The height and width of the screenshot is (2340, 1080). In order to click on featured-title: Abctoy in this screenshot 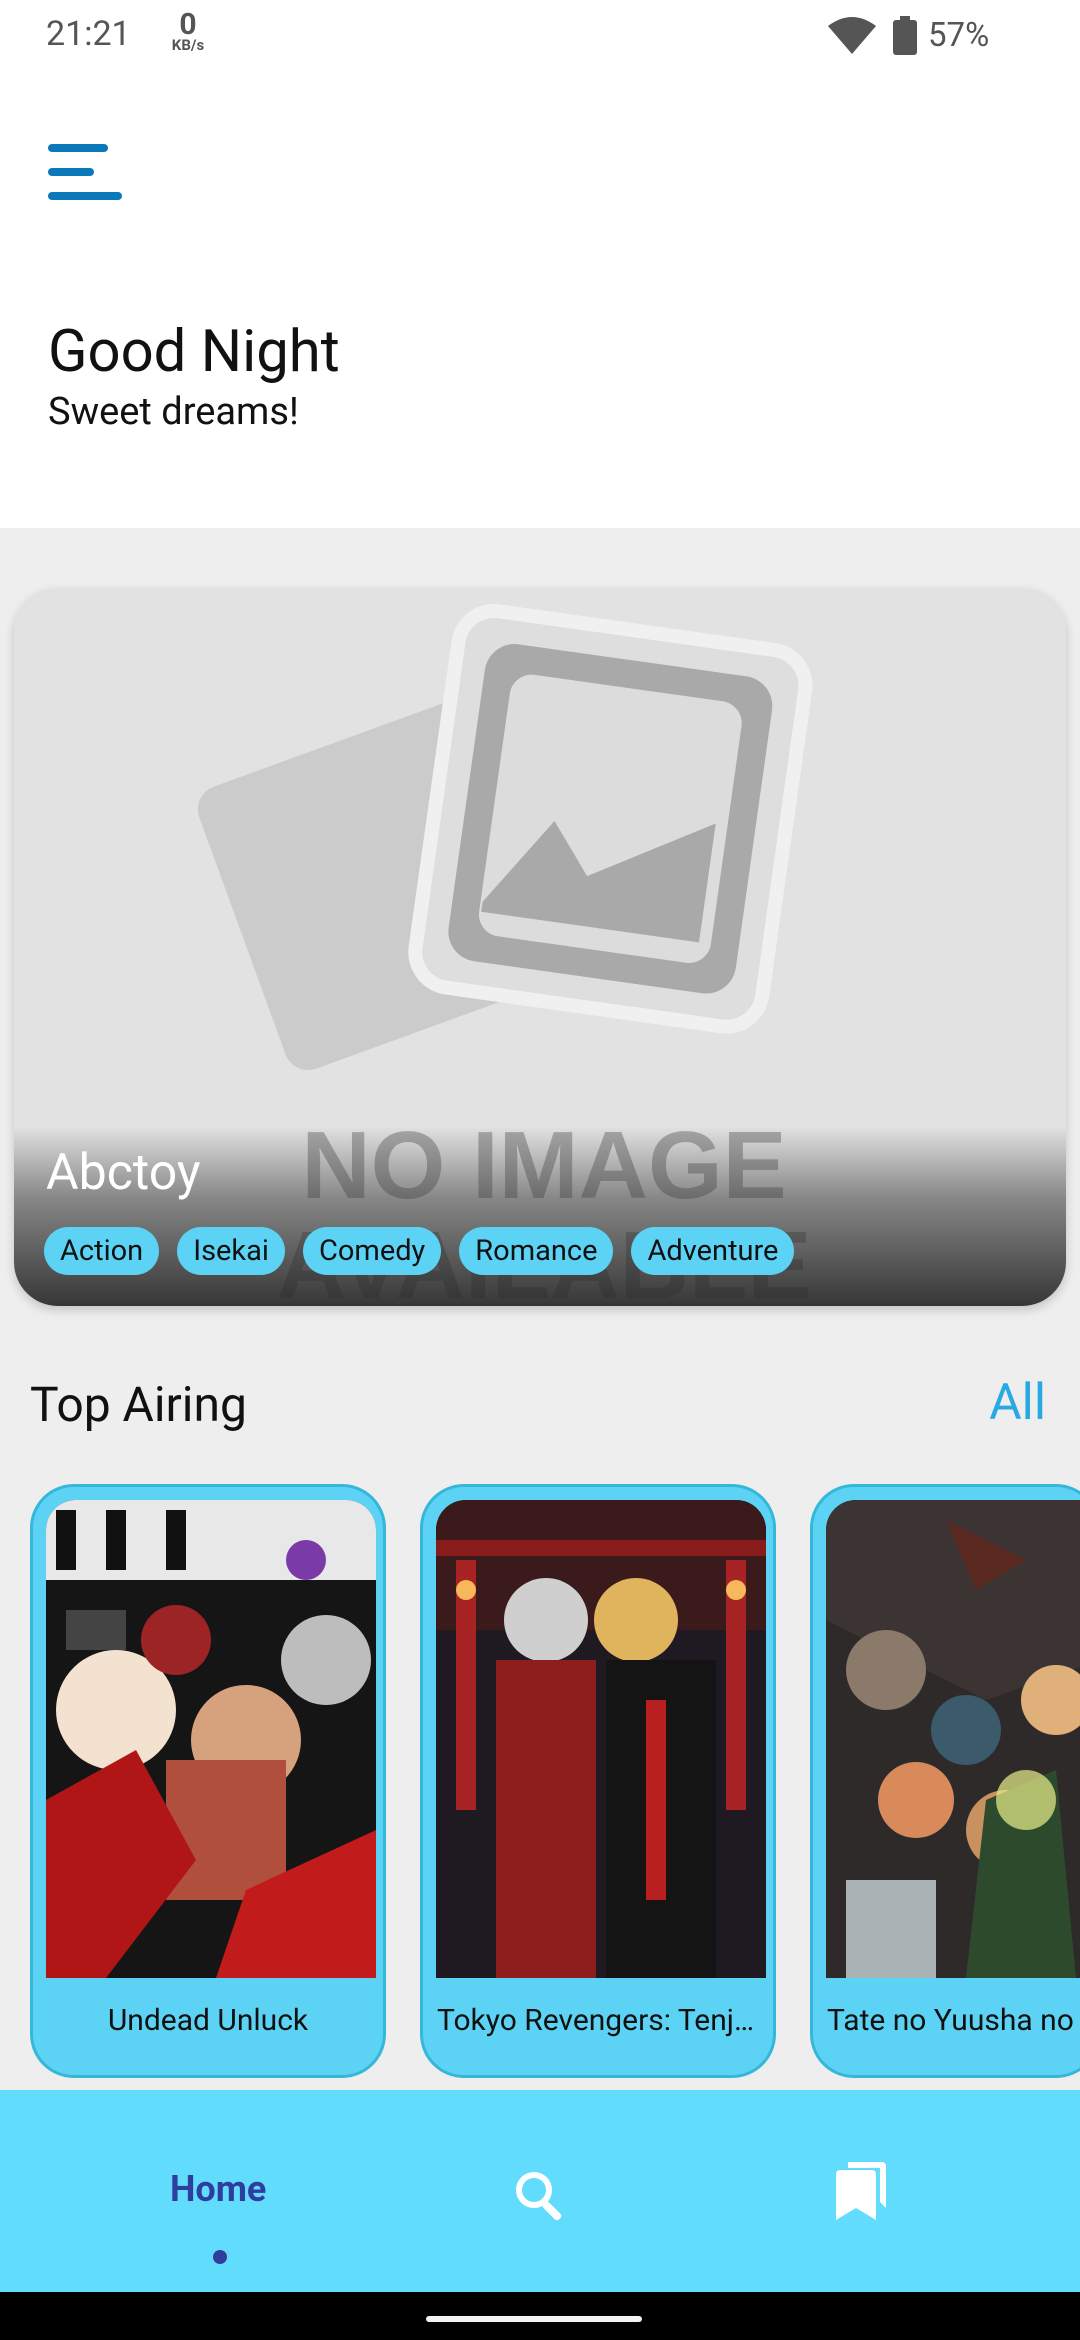, I will do `click(123, 1173)`.